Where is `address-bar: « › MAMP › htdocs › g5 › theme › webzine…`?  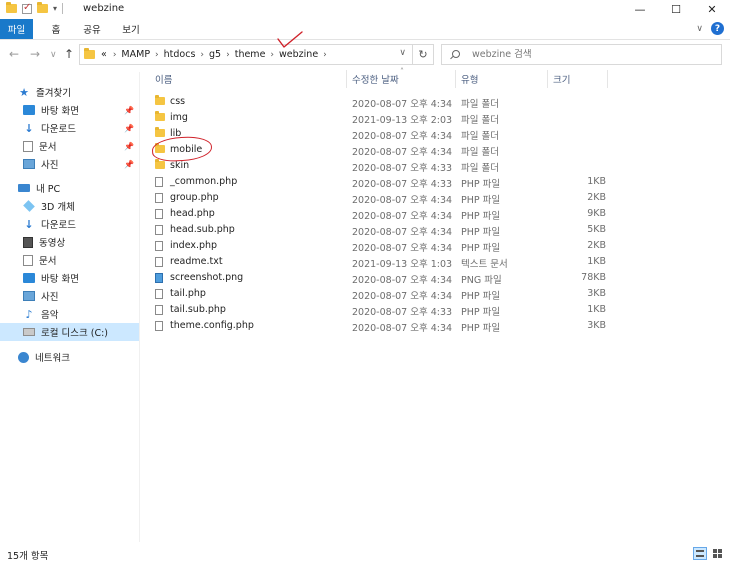 address-bar: « › MAMP › htdocs › g5 › theme › webzine… is located at coordinates (246, 54).